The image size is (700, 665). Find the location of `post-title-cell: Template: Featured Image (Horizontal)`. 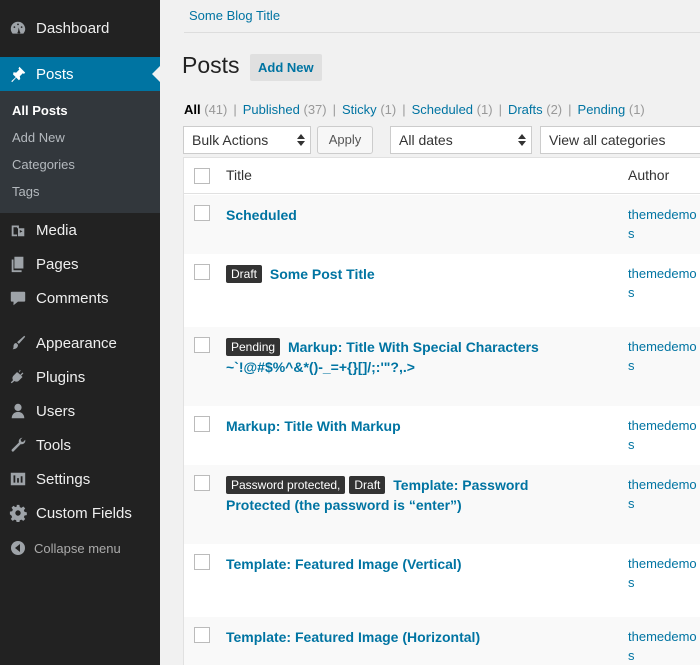

post-title-cell: Template: Featured Image (Horizontal) is located at coordinates (391, 637).